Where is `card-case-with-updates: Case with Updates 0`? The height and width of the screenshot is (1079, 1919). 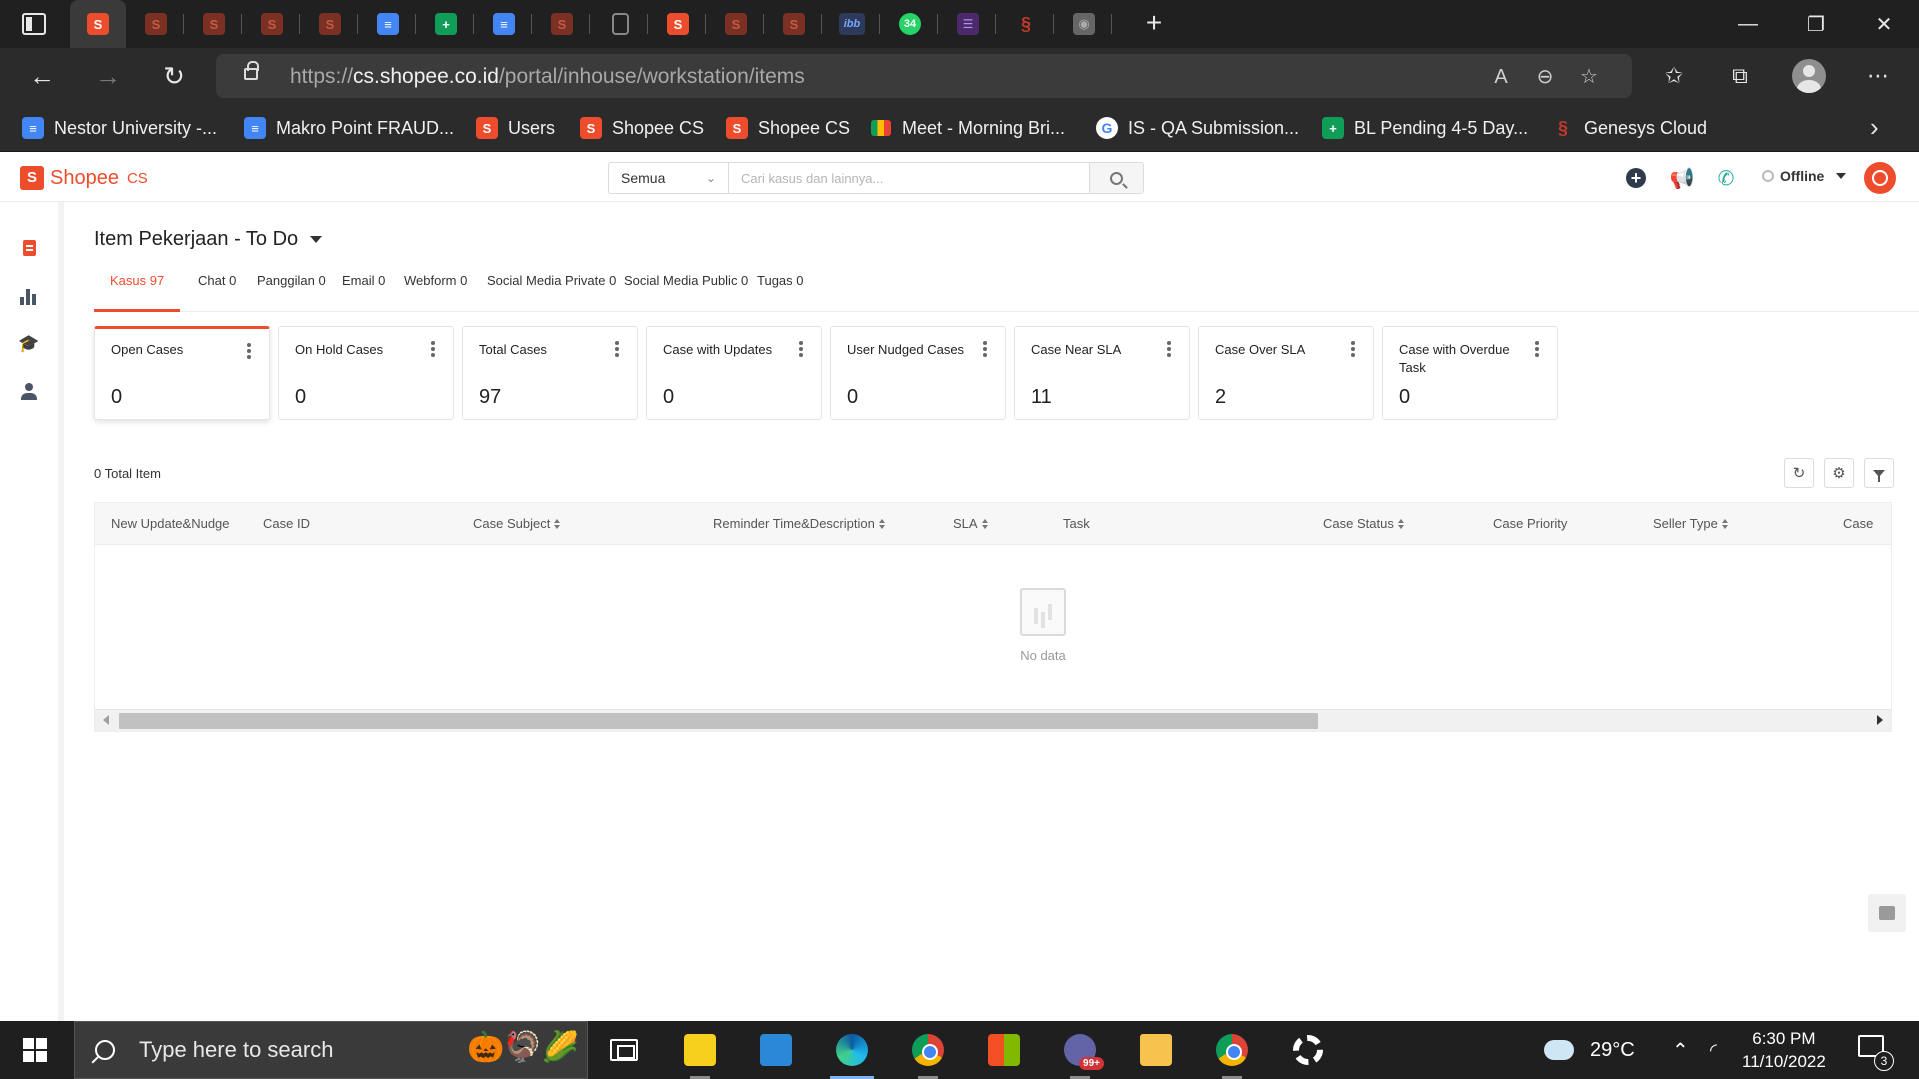 card-case-with-updates: Case with Updates 0 is located at coordinates (734, 373).